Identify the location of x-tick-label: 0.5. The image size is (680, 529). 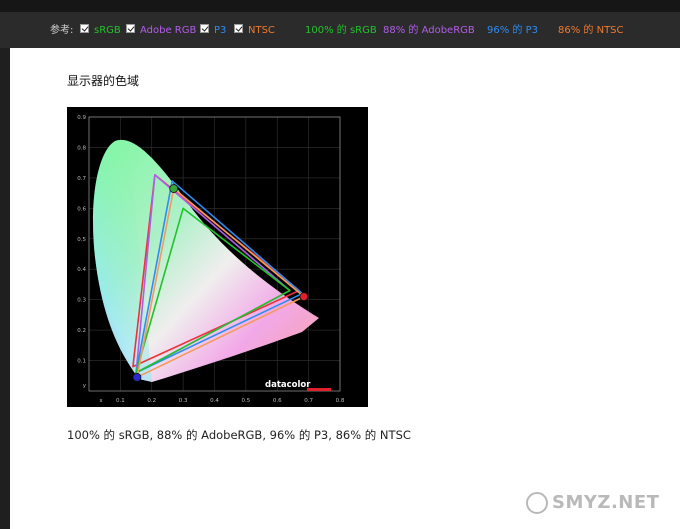
(246, 401).